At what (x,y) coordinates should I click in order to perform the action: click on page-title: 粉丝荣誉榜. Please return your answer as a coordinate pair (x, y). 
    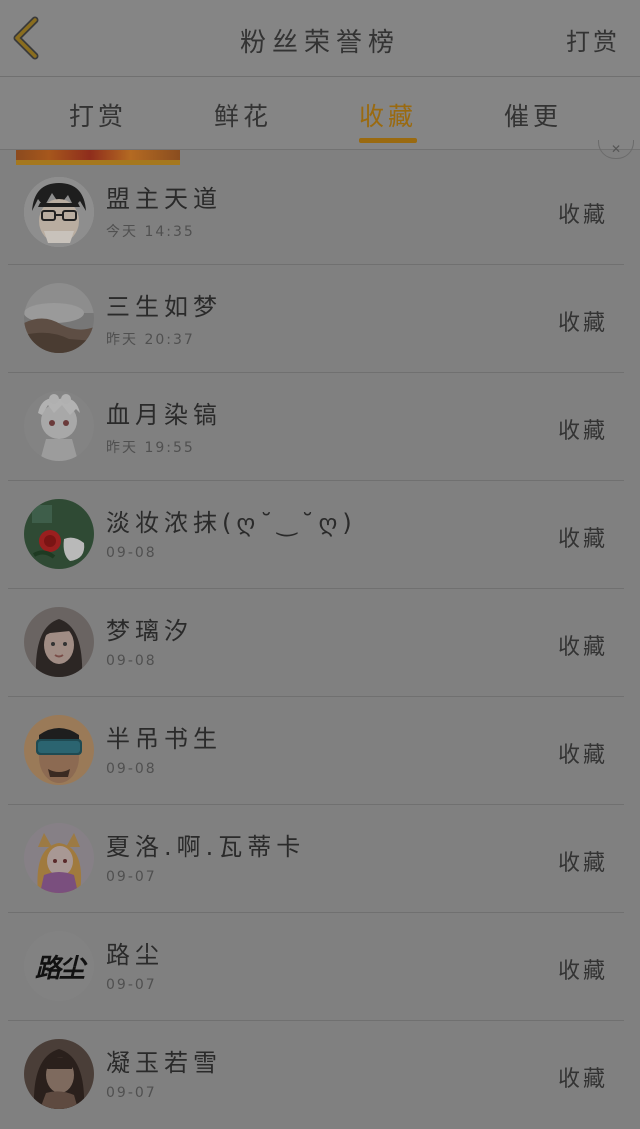
    Looking at the image, I should click on (319, 43).